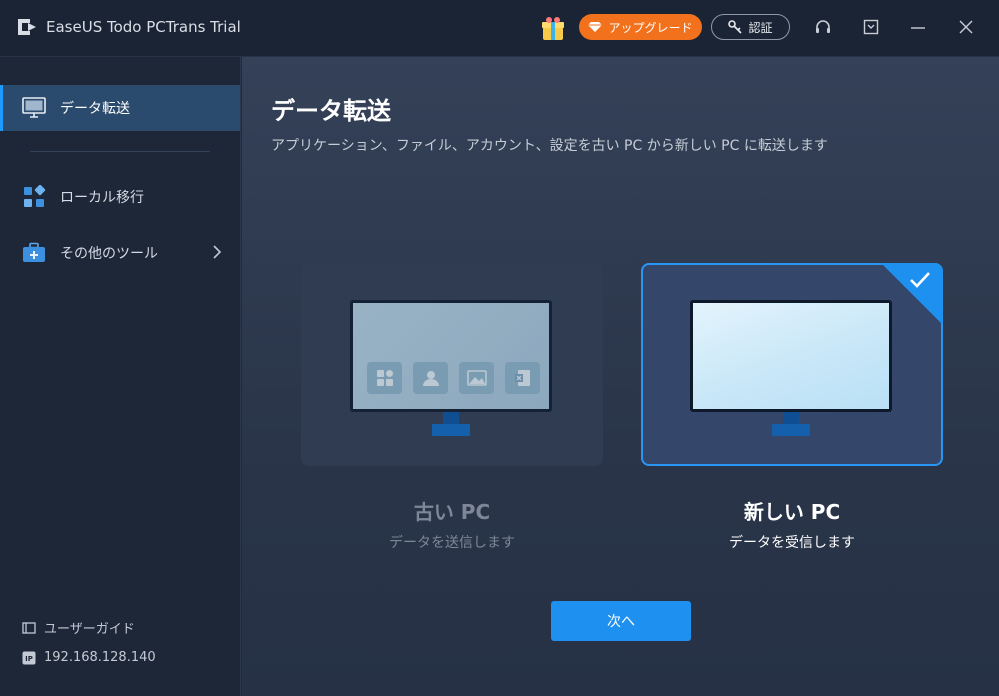 This screenshot has height=696, width=999. Describe the element at coordinates (650, 27) in the screenshot. I see `upgrade-label: アップグレード` at that location.